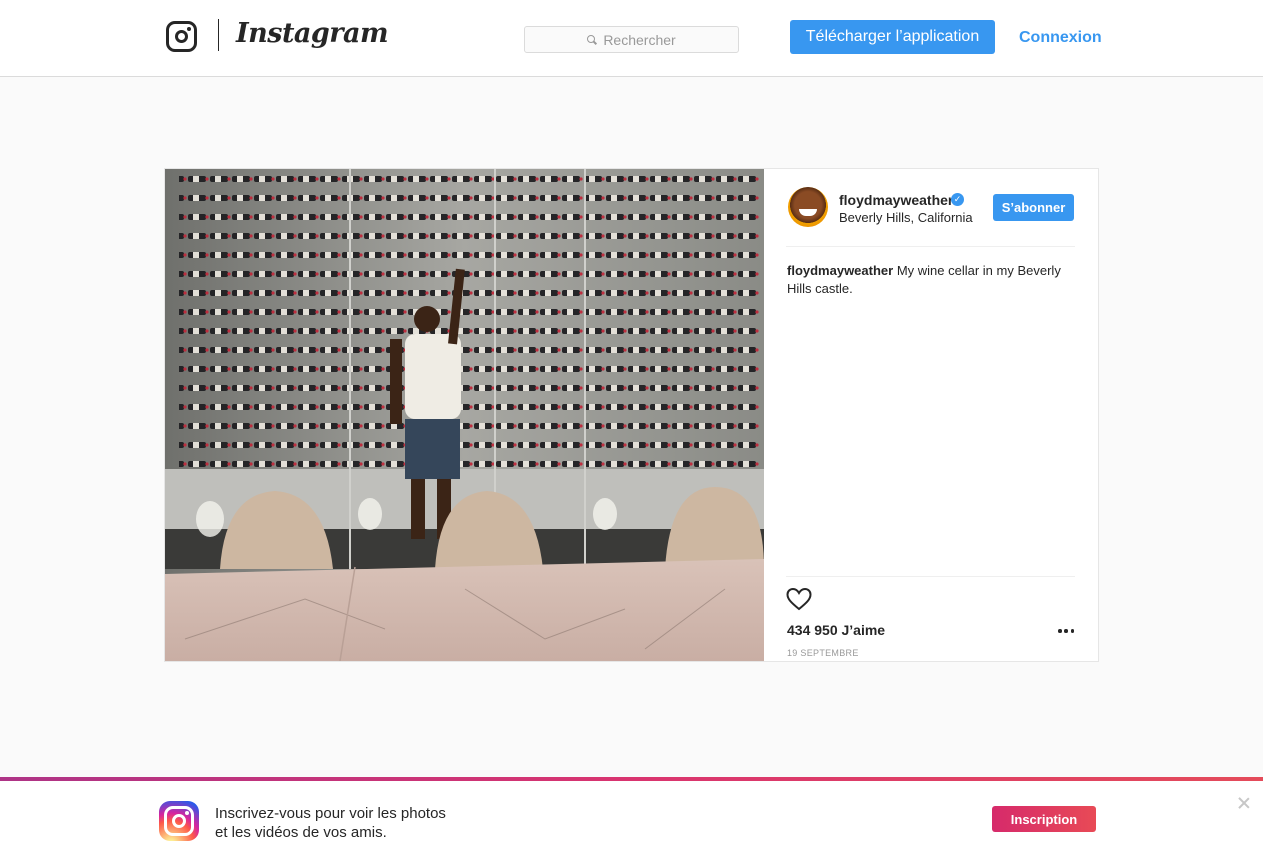 The height and width of the screenshot is (842, 1263). Describe the element at coordinates (930, 576) in the screenshot. I see `actions-divider` at that location.